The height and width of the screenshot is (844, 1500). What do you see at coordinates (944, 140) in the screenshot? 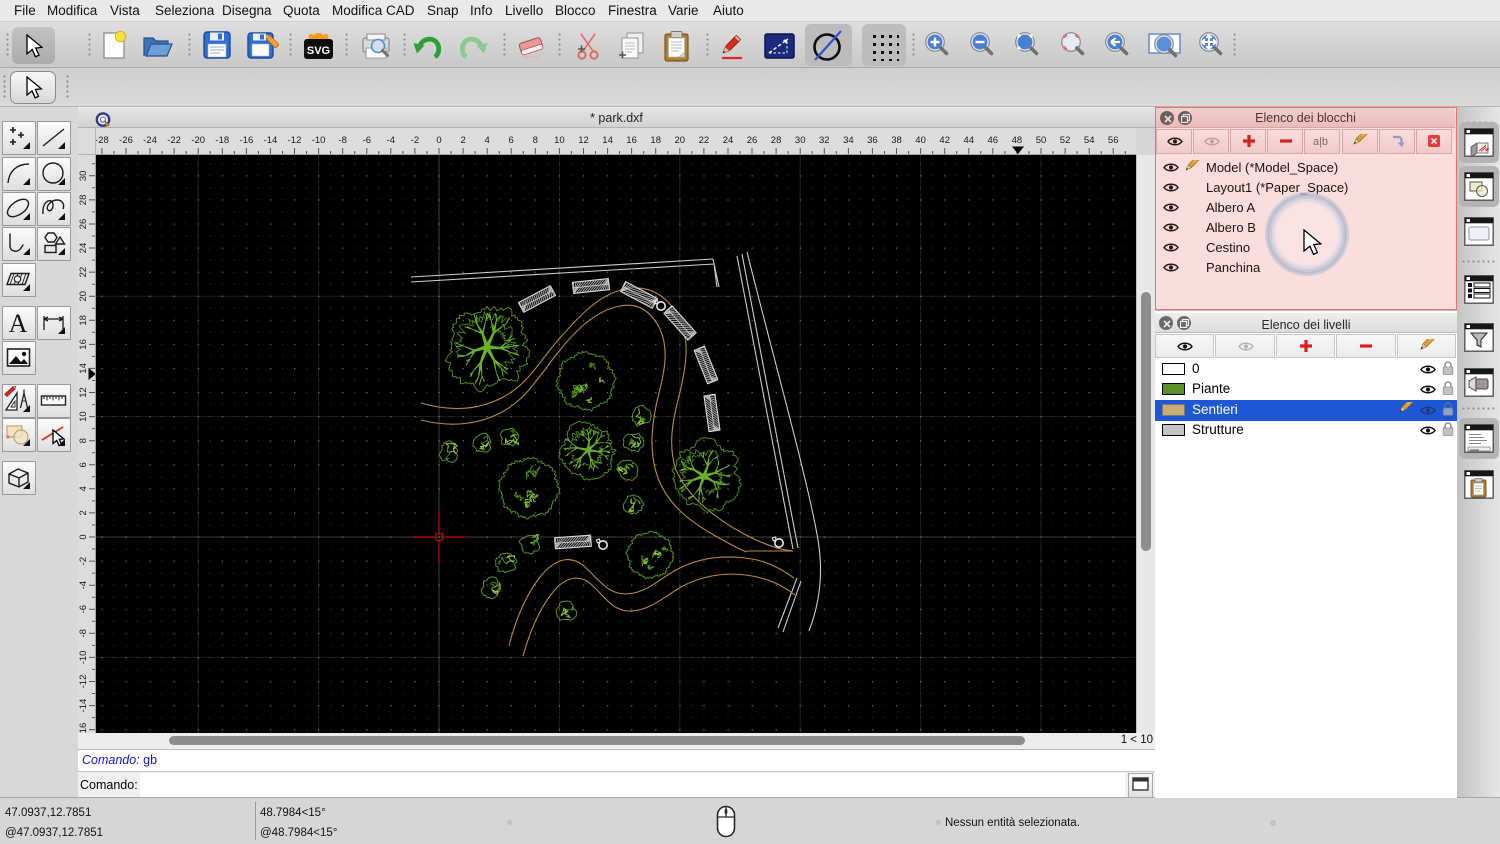
I see `svg-text: 42` at bounding box center [944, 140].